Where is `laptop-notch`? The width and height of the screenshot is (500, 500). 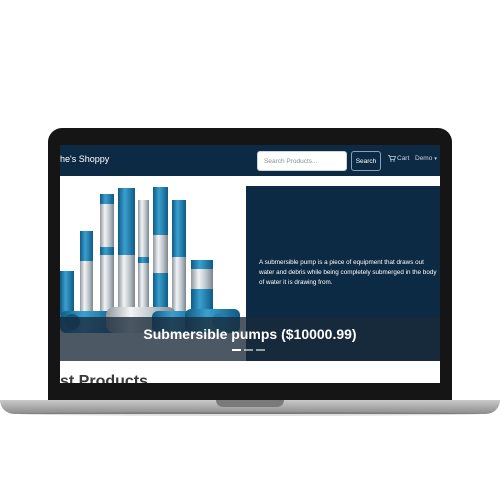 laptop-notch is located at coordinates (250, 403).